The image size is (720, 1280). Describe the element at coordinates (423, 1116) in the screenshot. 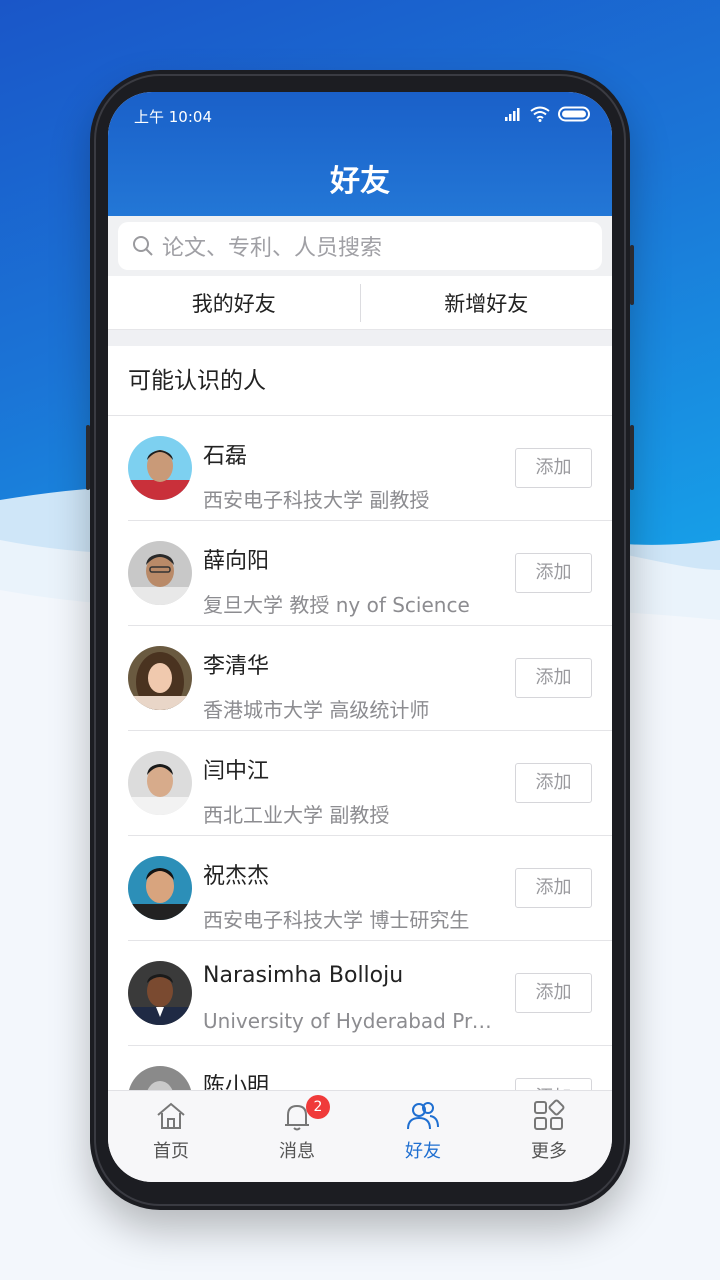

I see `friends-icon` at that location.